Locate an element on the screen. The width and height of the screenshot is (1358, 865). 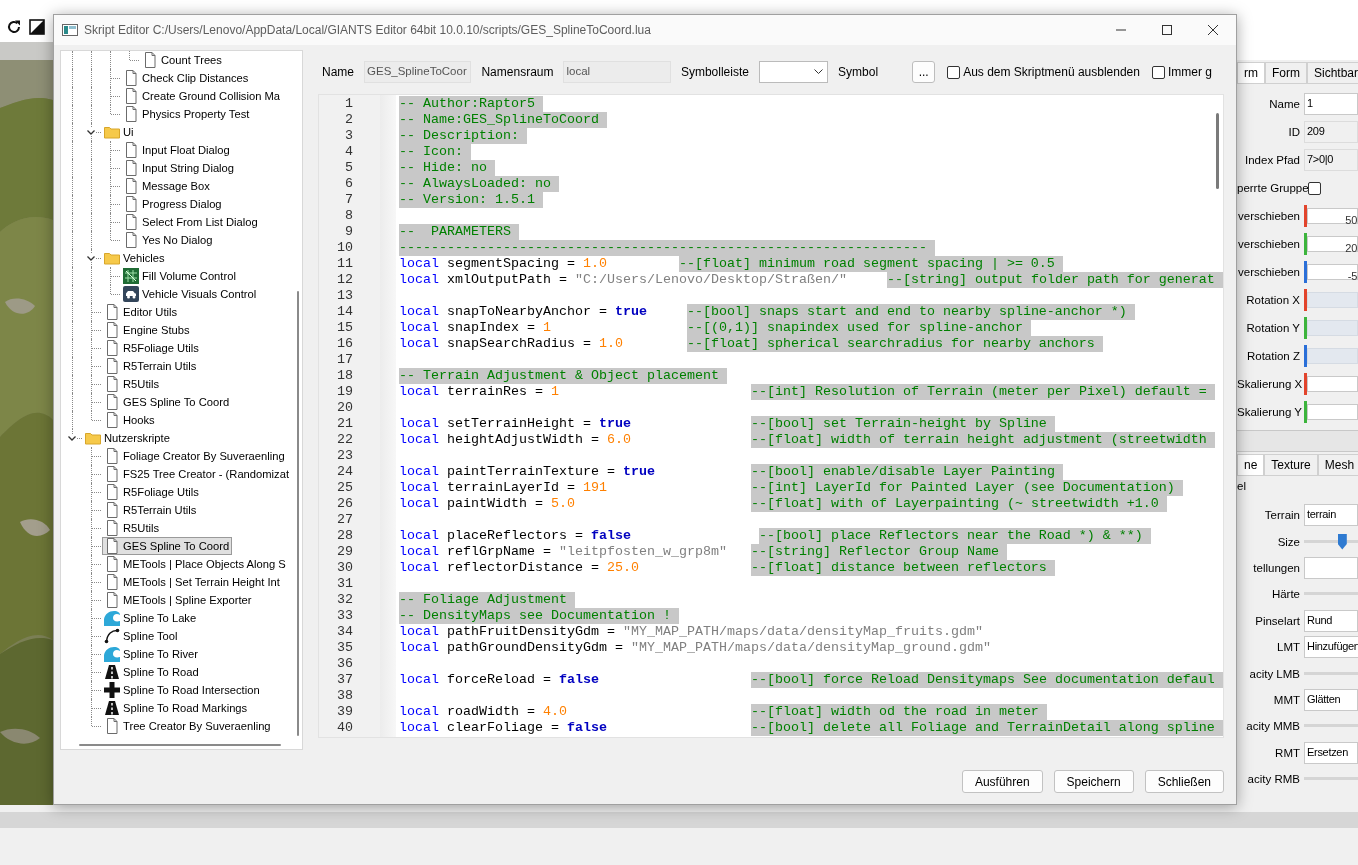
line-number: 38 is located at coordinates (345, 696).